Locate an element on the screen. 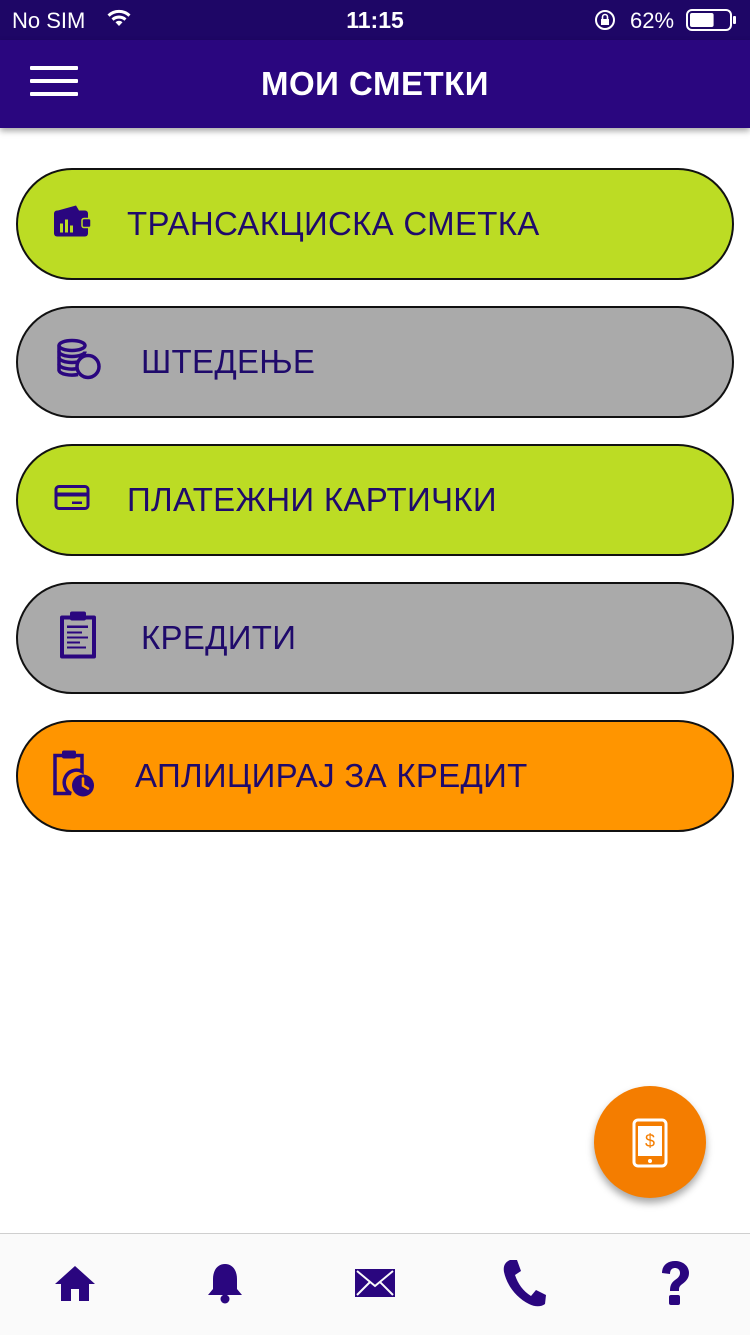  page-title: МОИ СМЕТКИ is located at coordinates (375, 83).